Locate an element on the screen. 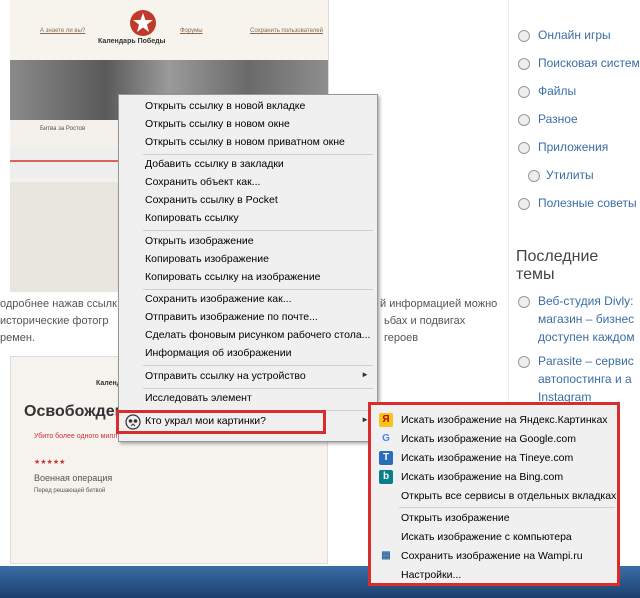 Image resolution: width=640 pixels, height=598 pixels. menu-item-image-info: Информация об изображении is located at coordinates (218, 353).